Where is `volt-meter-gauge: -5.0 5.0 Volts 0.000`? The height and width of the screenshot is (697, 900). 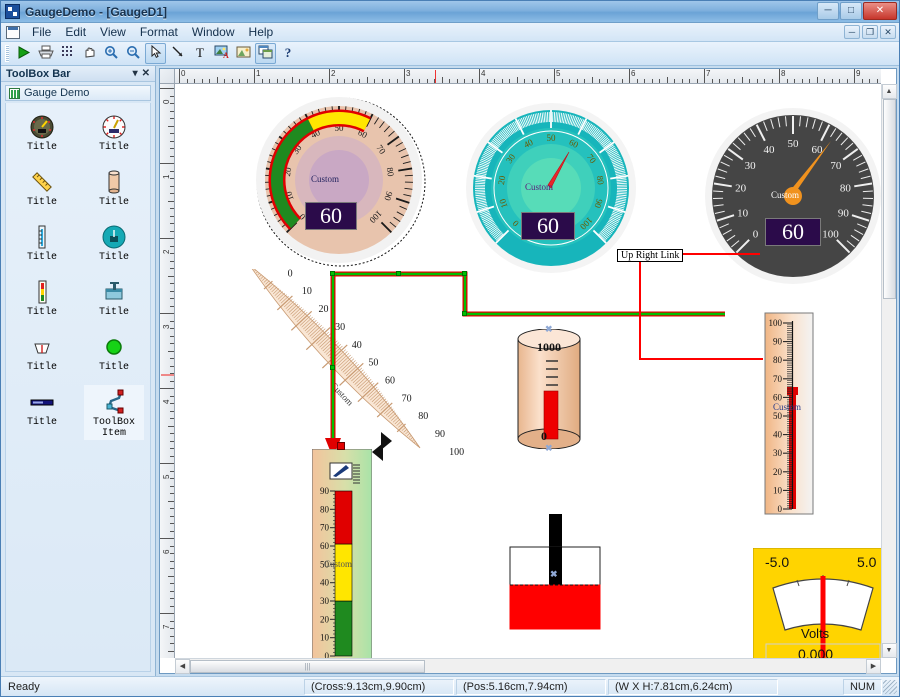 volt-meter-gauge: -5.0 5.0 Volts 0.000 is located at coordinates (816, 602).